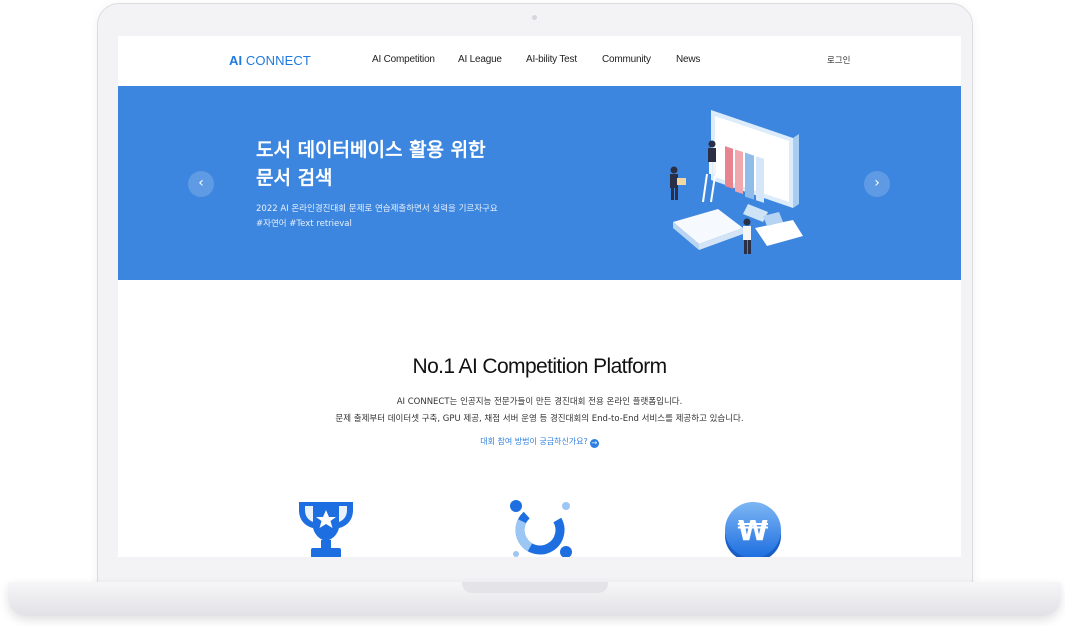 This screenshot has height=626, width=1065. Describe the element at coordinates (371, 164) in the screenshot. I see `hero-title: 도서 데이터베이스 활용 위한 문서 검색` at that location.